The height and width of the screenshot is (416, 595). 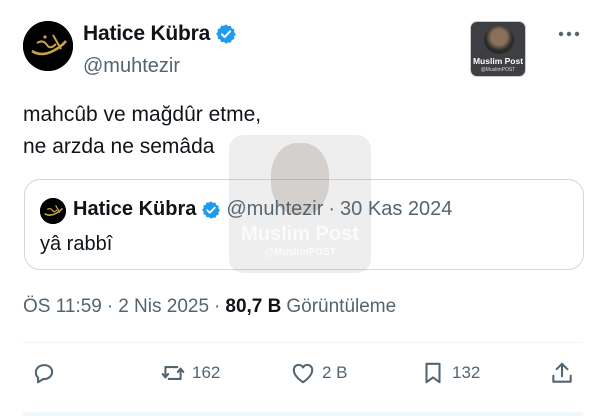 I want to click on tweet-text-line-1: mahcûb ve mağdûr etme,, so click(x=142, y=114).